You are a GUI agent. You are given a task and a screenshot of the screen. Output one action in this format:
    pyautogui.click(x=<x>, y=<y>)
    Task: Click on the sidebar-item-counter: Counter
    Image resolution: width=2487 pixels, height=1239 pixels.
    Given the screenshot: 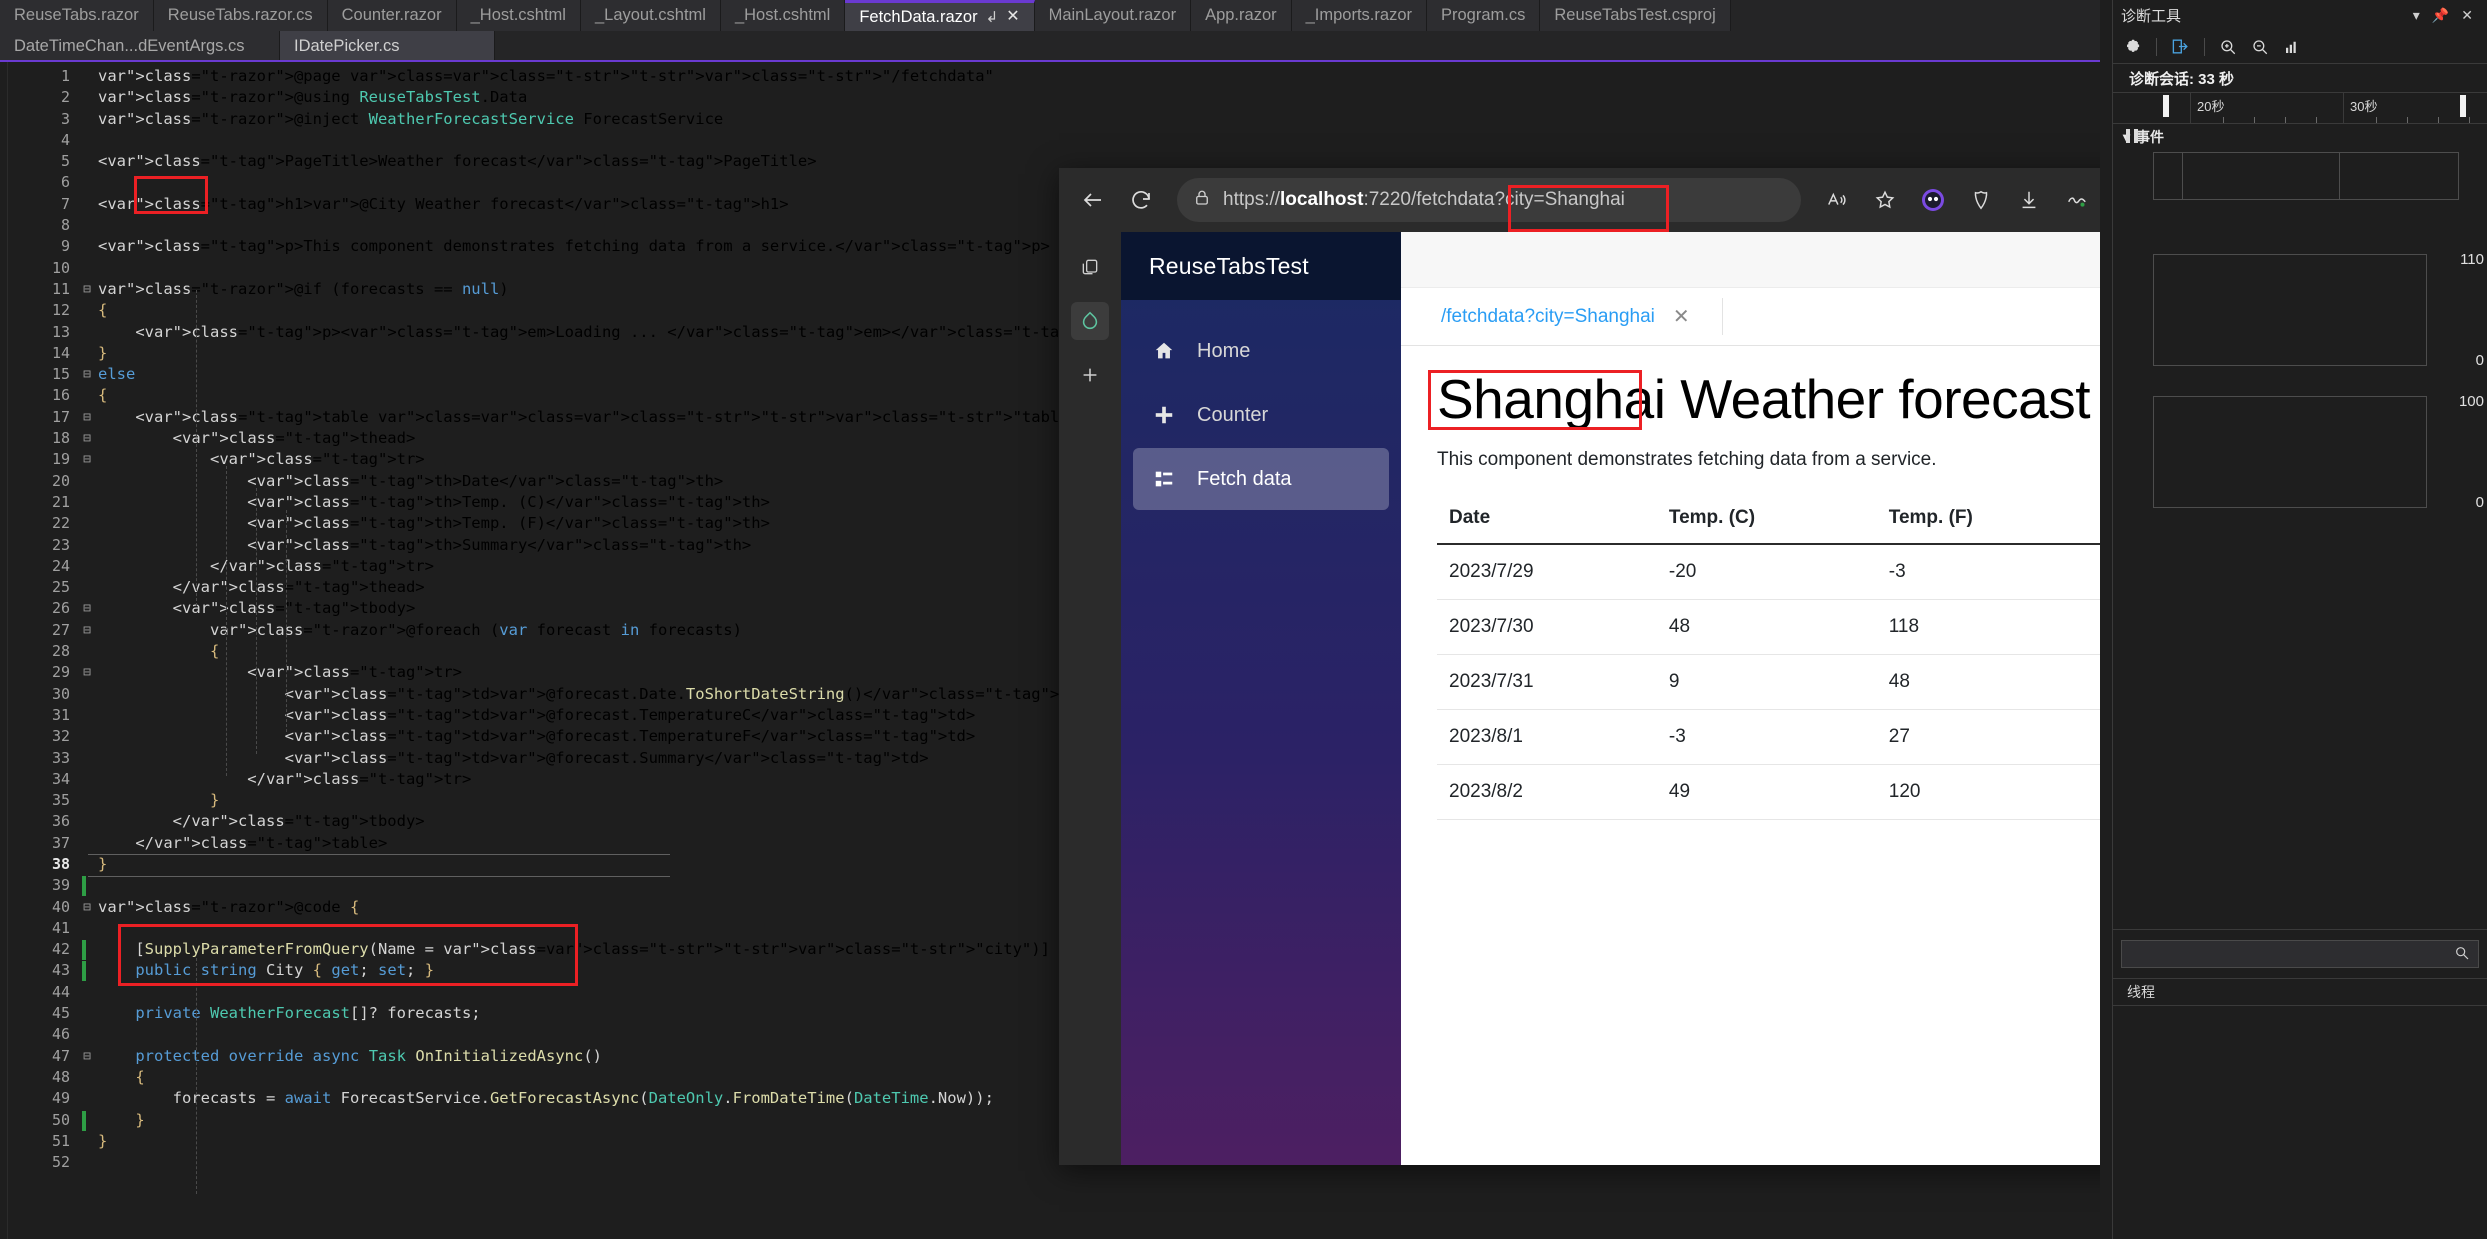 What is the action you would take?
    pyautogui.click(x=1261, y=415)
    